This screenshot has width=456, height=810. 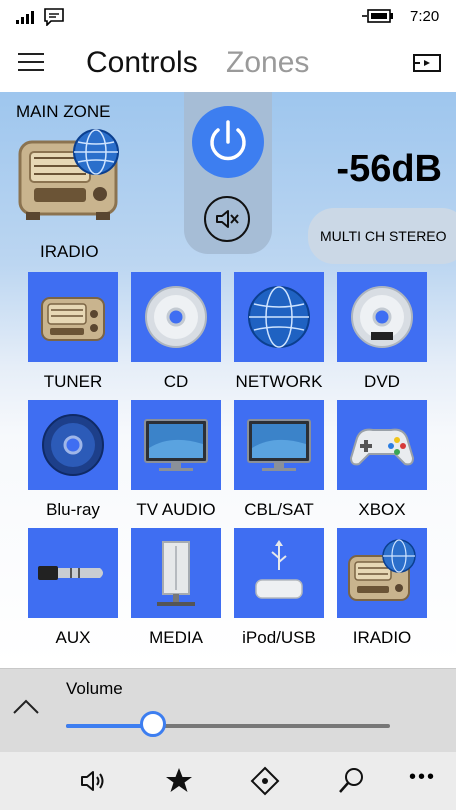 What do you see at coordinates (425, 16) in the screenshot?
I see `status-time: 7:20` at bounding box center [425, 16].